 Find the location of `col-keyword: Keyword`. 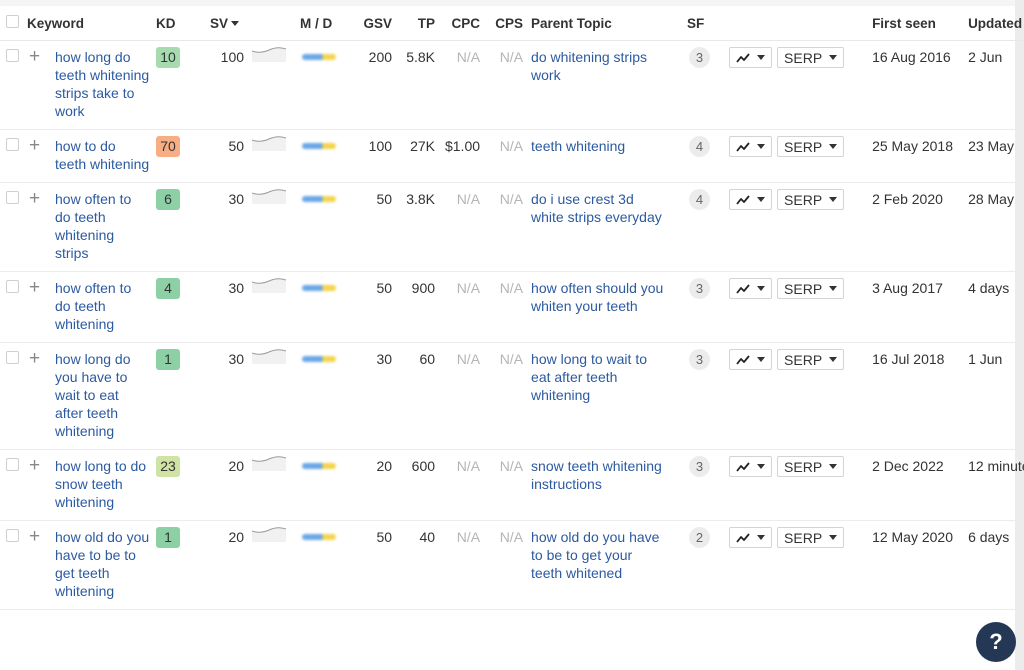

col-keyword: Keyword is located at coordinates (92, 23).